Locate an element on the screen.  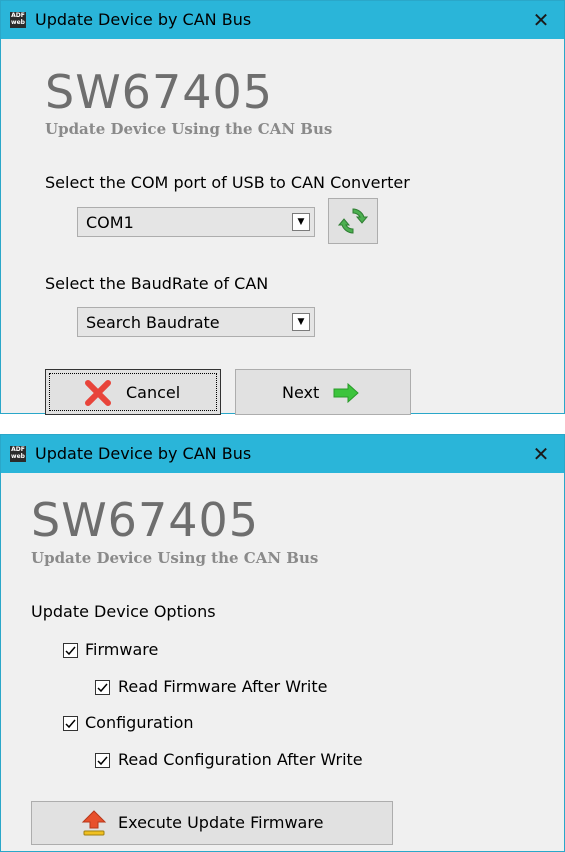
read-configuration-checkbox is located at coordinates (102, 760).